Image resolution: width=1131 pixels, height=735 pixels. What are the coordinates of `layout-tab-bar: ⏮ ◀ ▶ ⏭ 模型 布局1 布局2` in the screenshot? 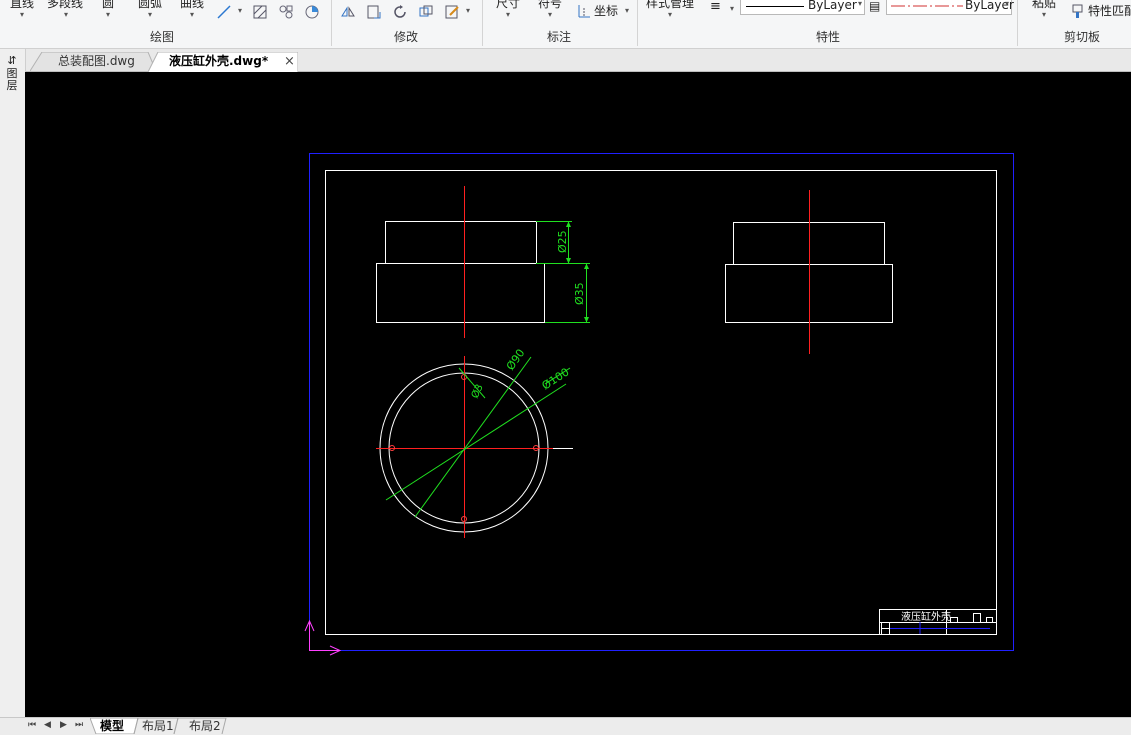 It's located at (565, 726).